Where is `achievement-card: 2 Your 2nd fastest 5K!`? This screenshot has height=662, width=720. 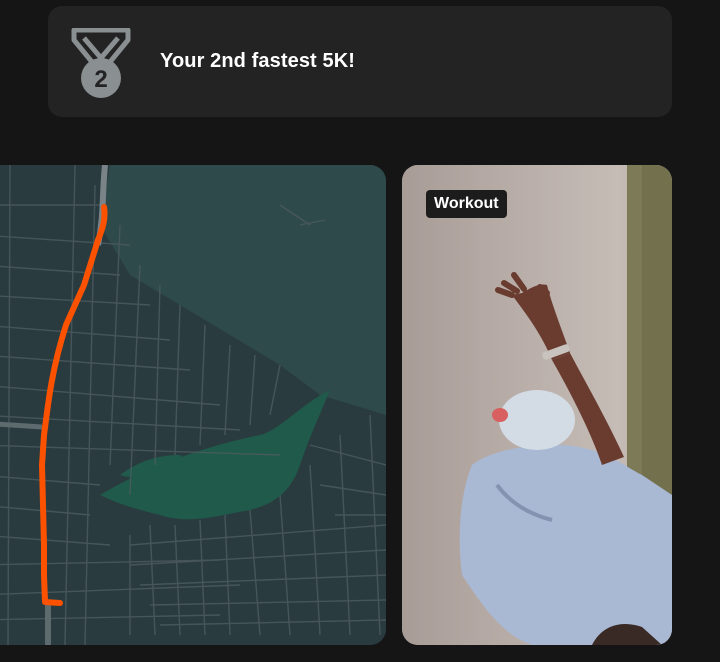
achievement-card: 2 Your 2nd fastest 5K! is located at coordinates (360, 61).